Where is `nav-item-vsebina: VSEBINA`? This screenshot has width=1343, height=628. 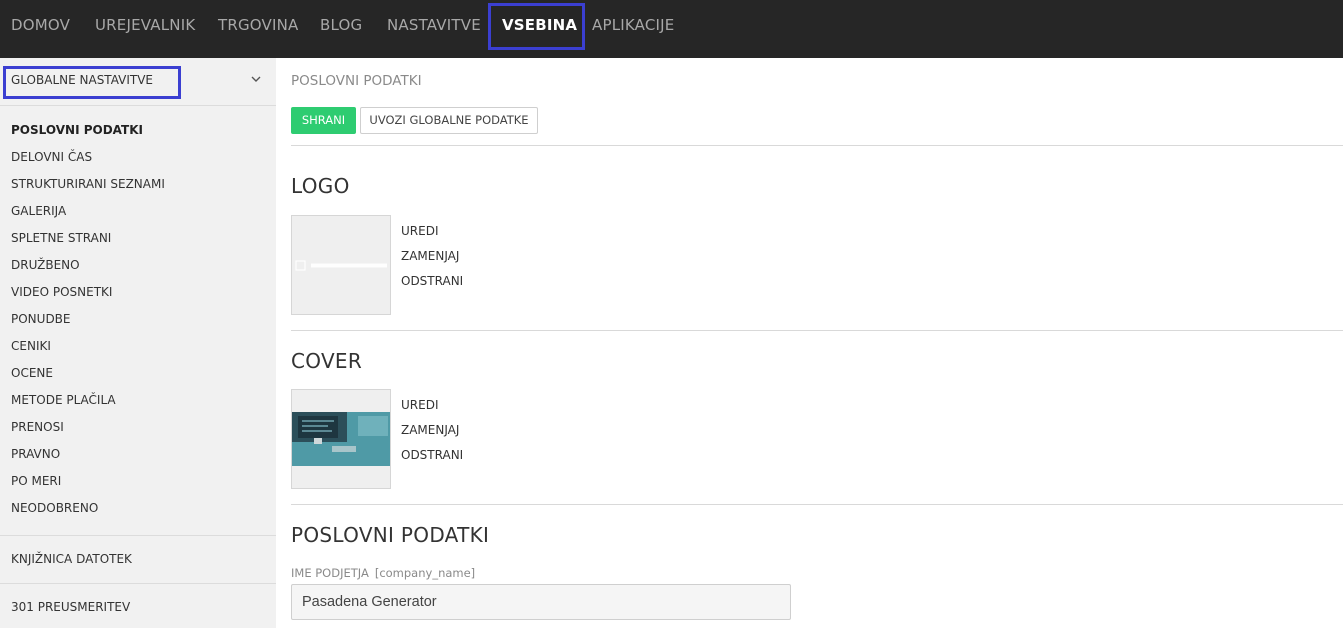 nav-item-vsebina: VSEBINA is located at coordinates (539, 25).